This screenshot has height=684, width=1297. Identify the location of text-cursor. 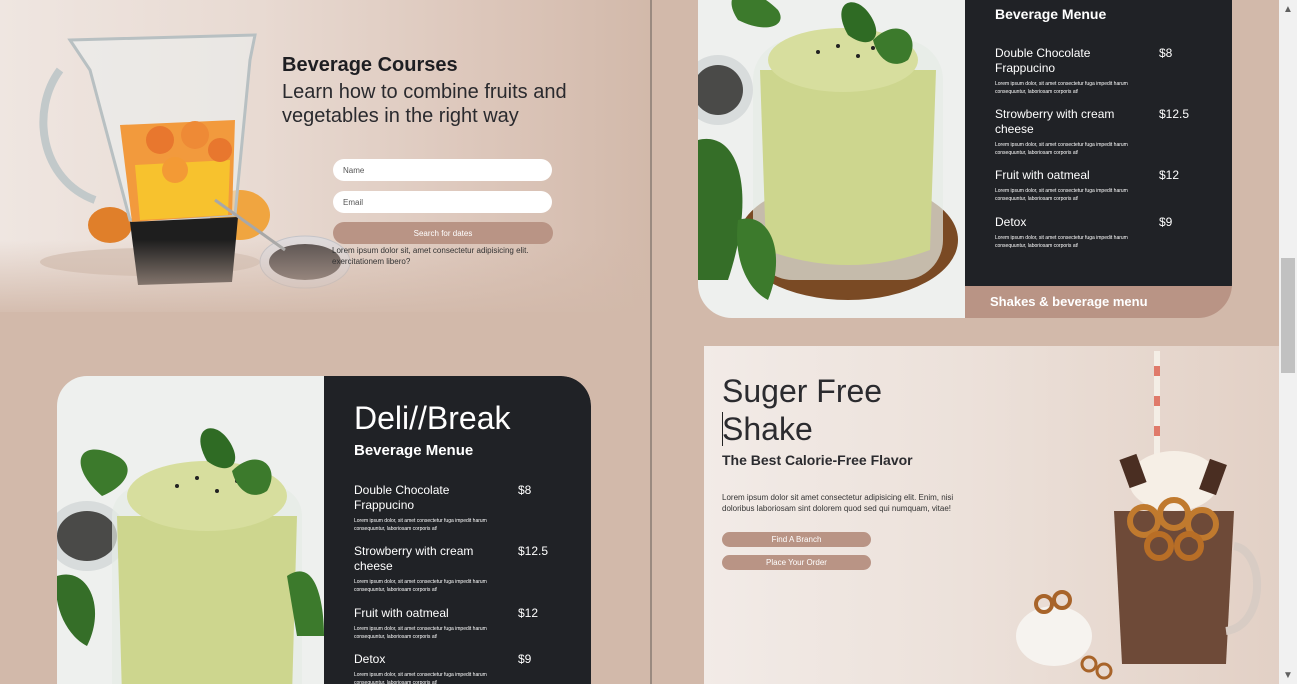
(722, 429).